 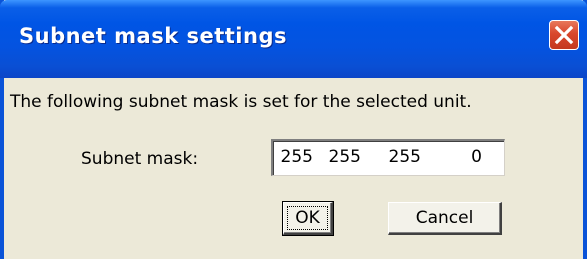 I want to click on subnet-octet-3: 255, so click(x=401, y=157).